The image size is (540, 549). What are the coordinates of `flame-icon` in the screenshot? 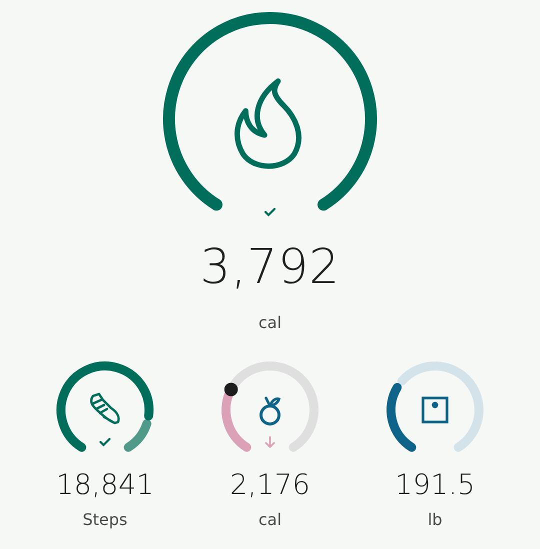 It's located at (268, 123).